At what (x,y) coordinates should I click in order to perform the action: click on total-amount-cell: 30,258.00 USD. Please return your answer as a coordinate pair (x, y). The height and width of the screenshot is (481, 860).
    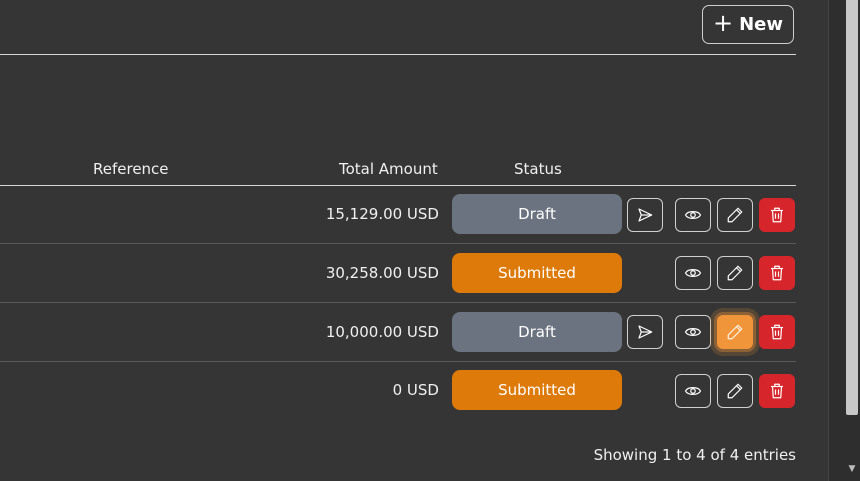
    Looking at the image, I should click on (382, 273).